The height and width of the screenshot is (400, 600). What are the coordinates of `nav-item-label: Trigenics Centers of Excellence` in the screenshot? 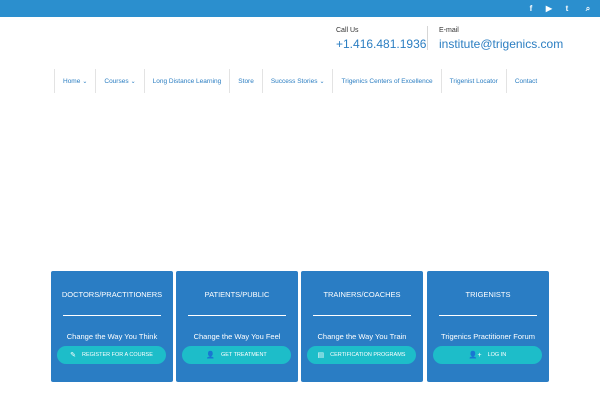 It's located at (387, 81).